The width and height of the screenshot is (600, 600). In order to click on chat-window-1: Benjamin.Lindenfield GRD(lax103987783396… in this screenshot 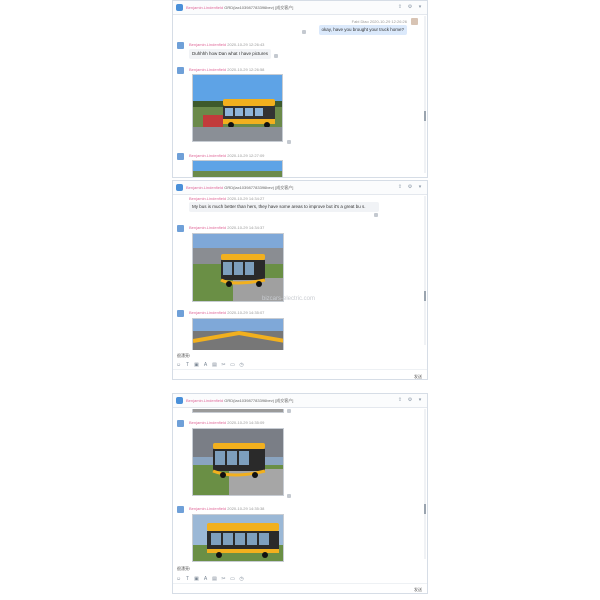, I will do `click(300, 89)`.